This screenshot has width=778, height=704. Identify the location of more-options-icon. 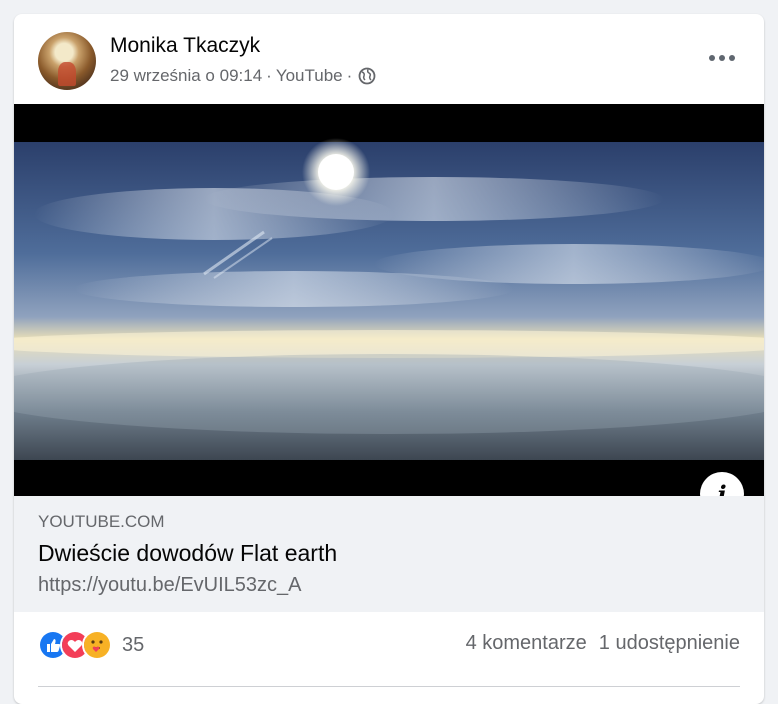
(722, 58).